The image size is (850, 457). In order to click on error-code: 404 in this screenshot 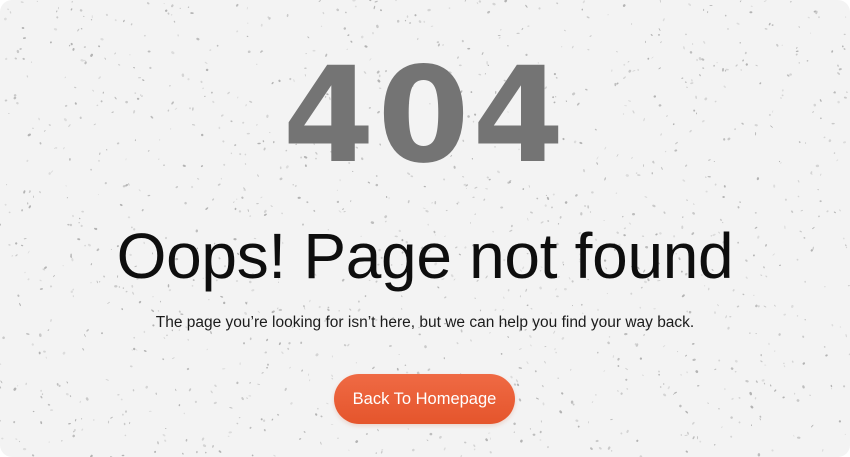, I will do `click(425, 116)`.